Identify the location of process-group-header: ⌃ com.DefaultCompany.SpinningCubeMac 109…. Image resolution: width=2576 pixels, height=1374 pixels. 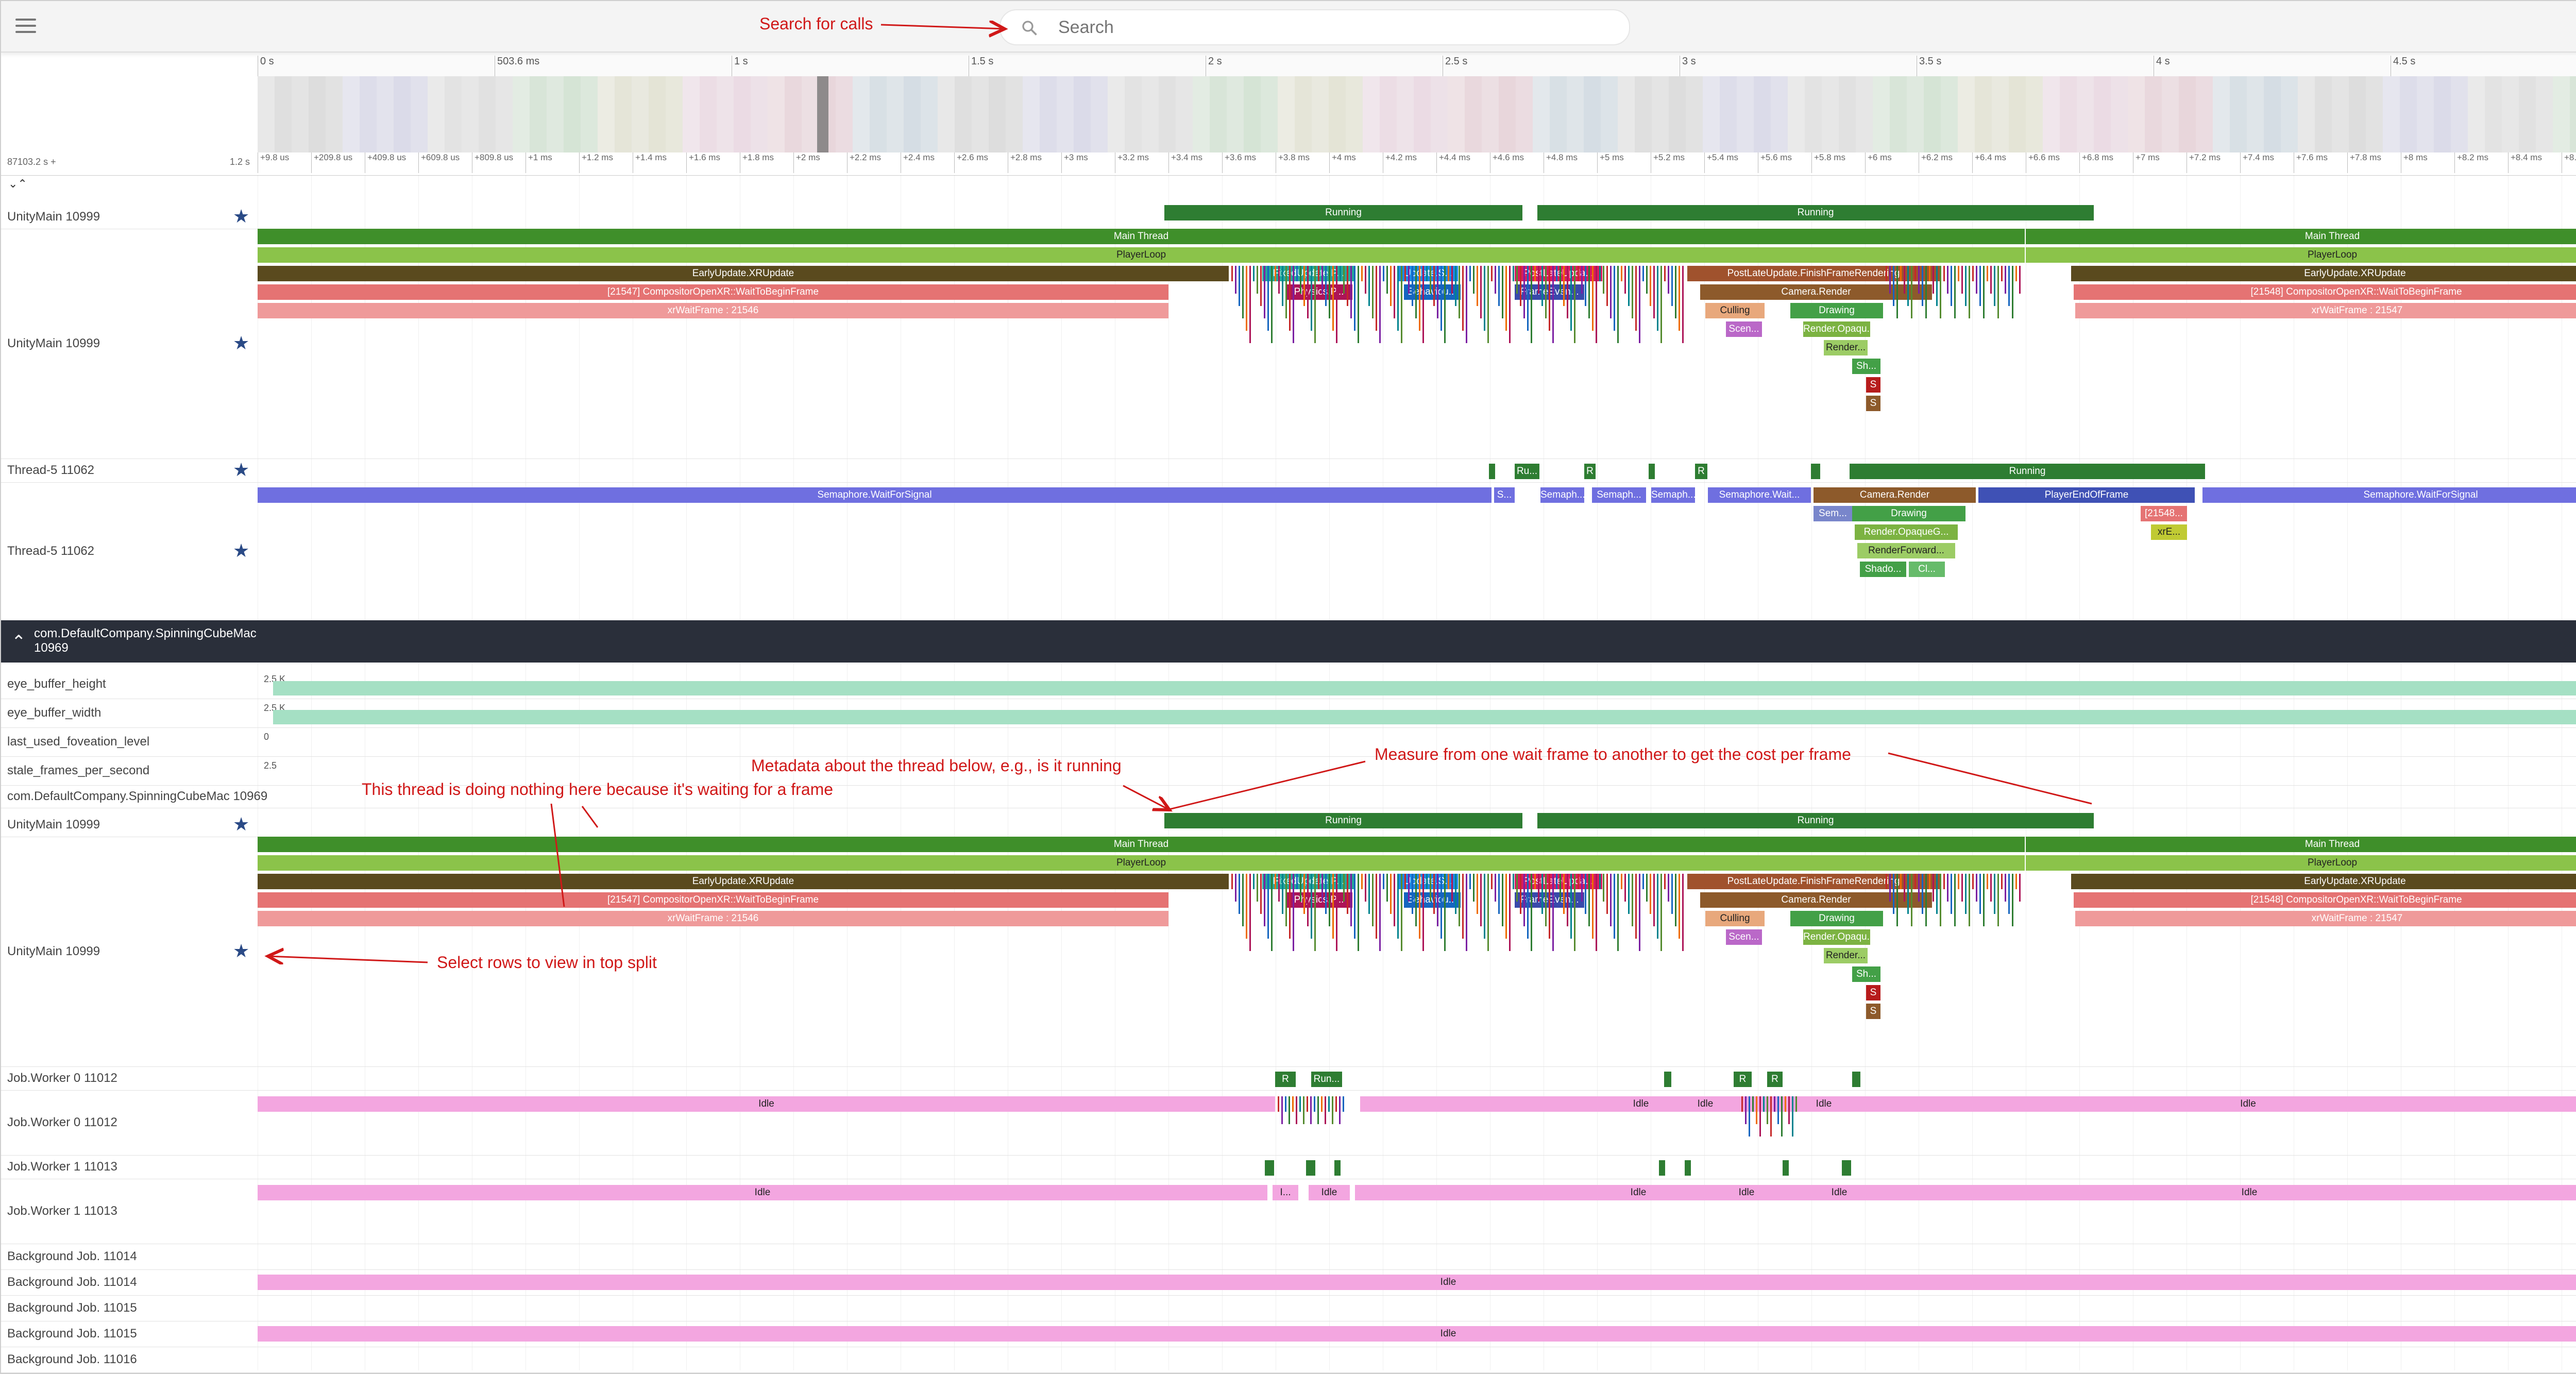
(1288, 641).